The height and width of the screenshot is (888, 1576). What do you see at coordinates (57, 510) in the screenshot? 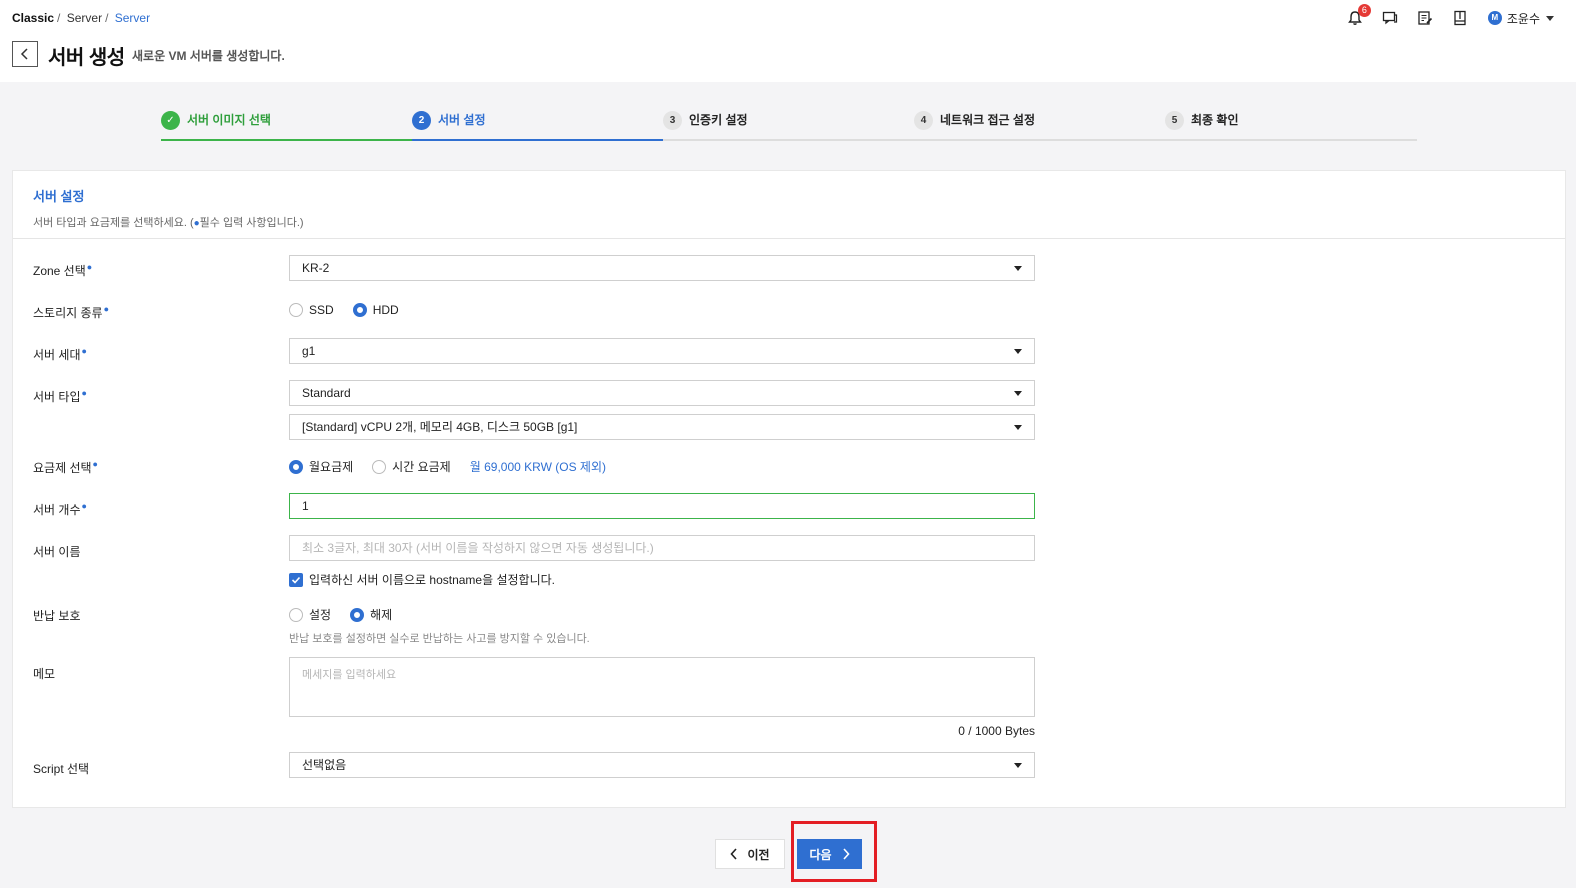
I see `label-text: 서버 개수` at bounding box center [57, 510].